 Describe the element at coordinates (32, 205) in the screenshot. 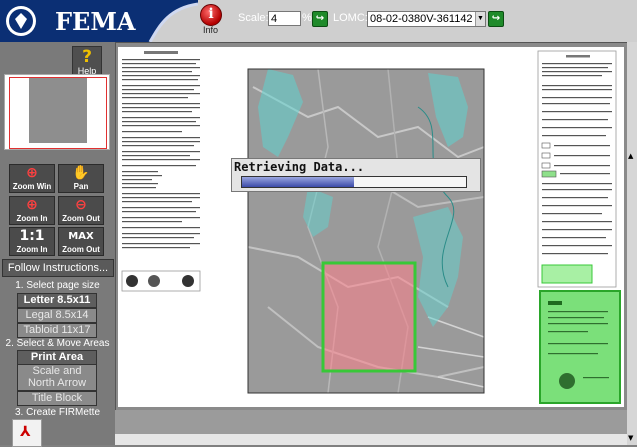

I see `zoom-in-icon: ⊕` at that location.